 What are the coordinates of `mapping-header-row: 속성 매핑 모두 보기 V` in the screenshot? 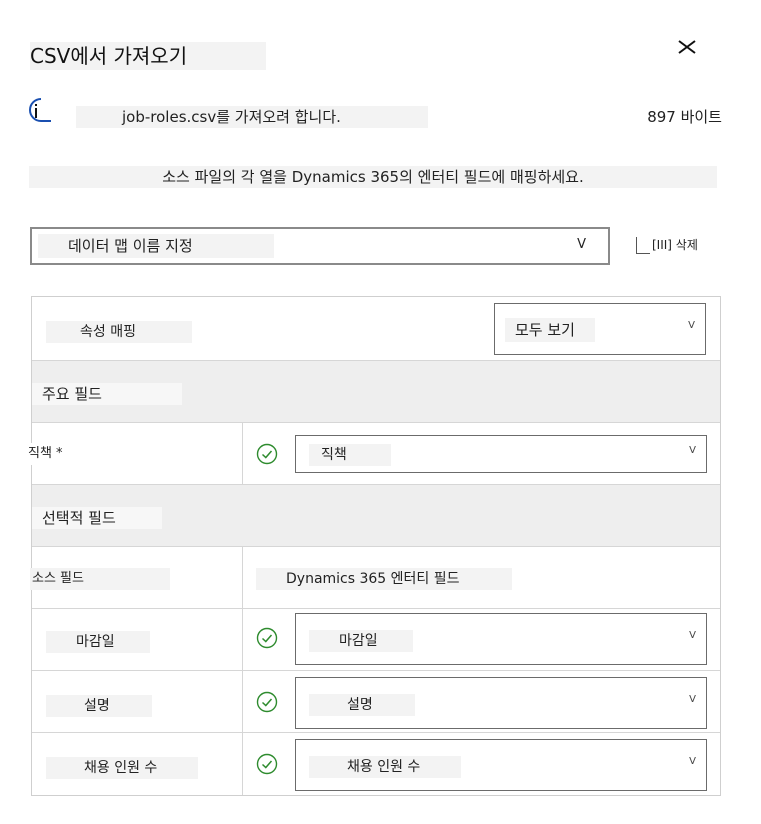 It's located at (376, 329).